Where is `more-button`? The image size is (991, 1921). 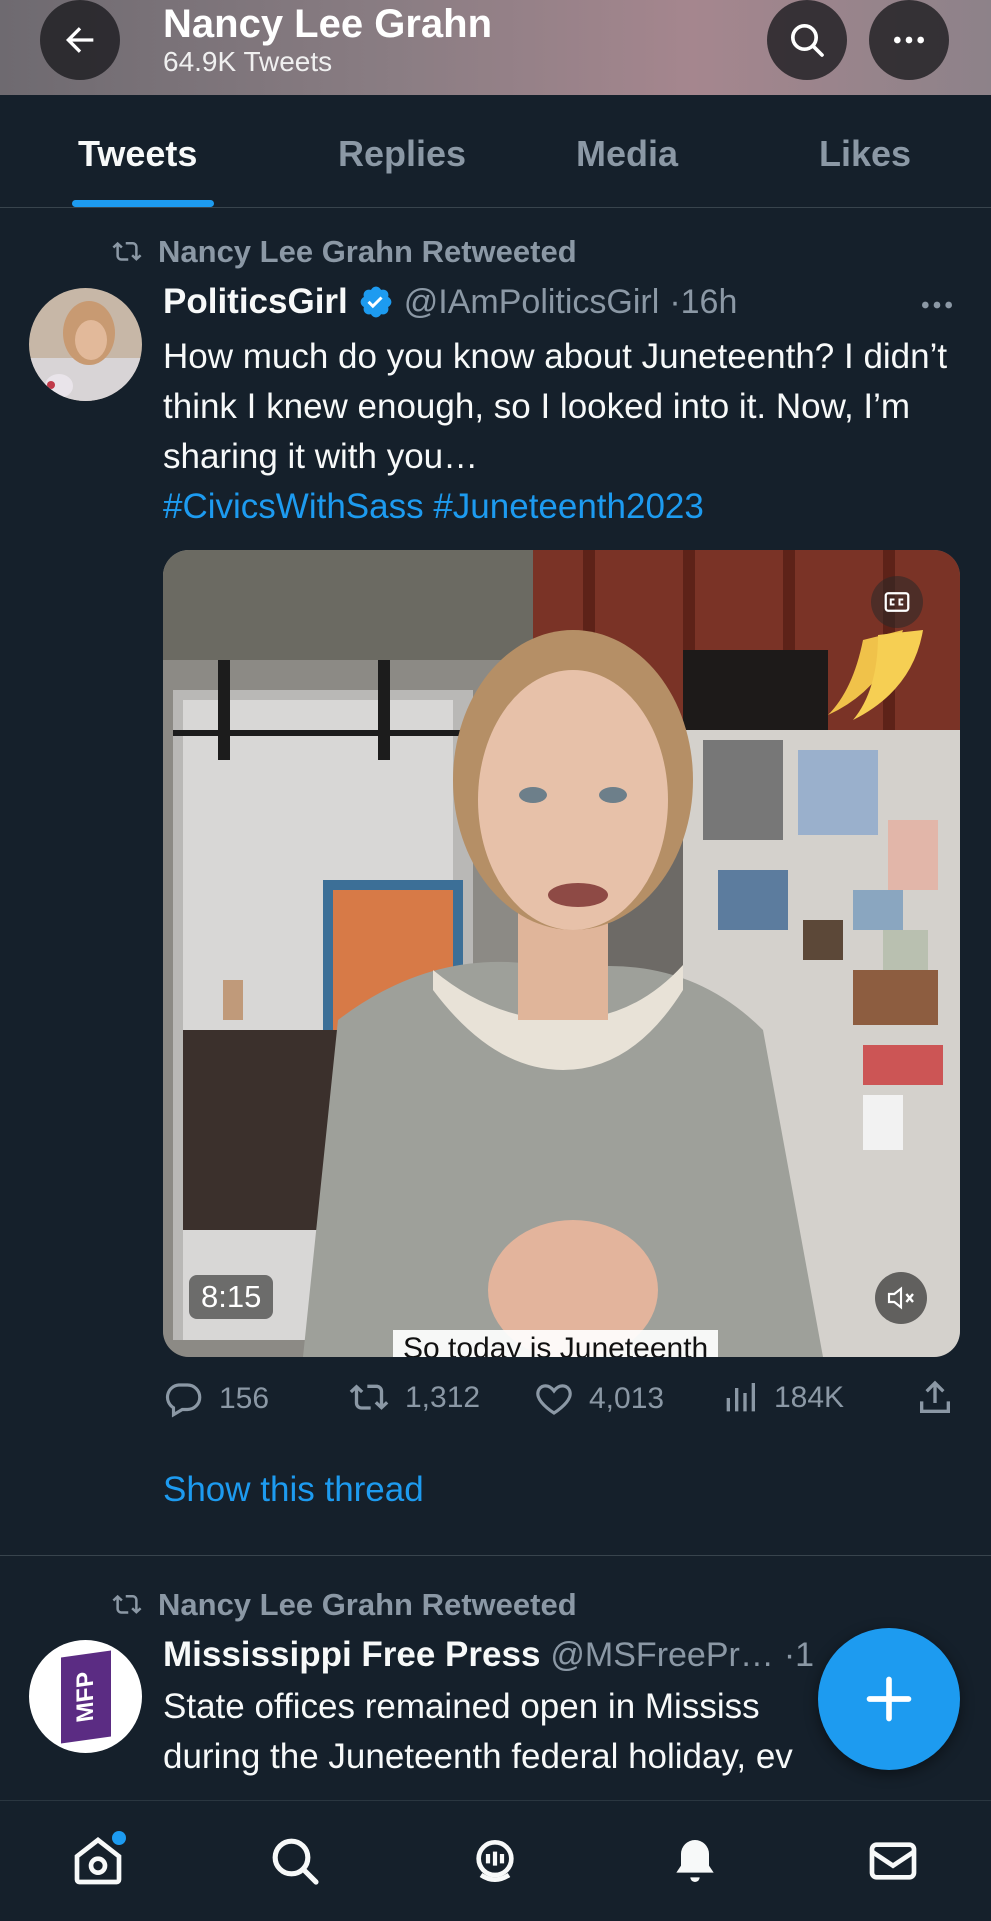 more-button is located at coordinates (909, 40).